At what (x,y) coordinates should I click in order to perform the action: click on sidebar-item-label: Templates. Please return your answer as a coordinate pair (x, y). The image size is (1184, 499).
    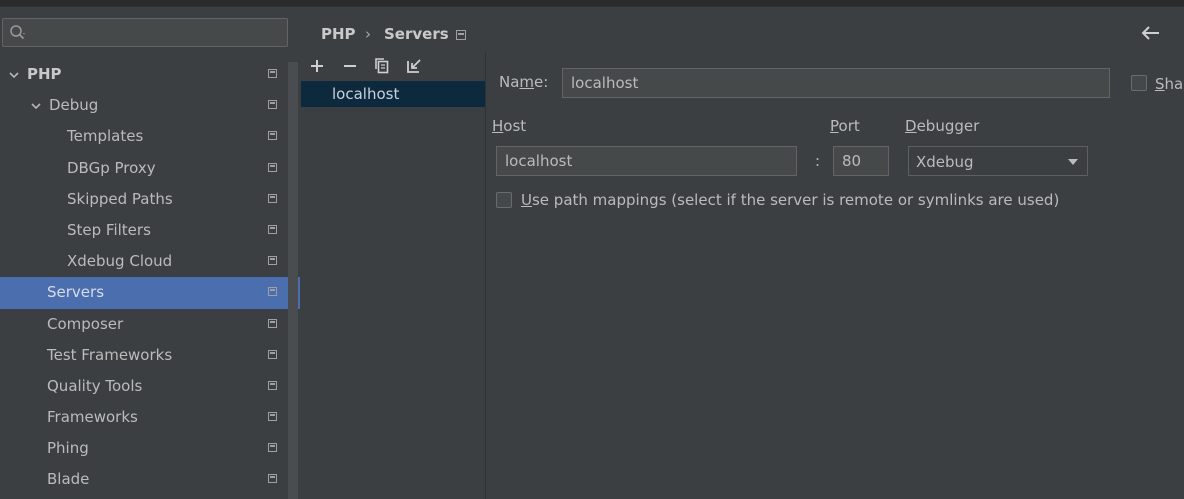
    Looking at the image, I should click on (105, 136).